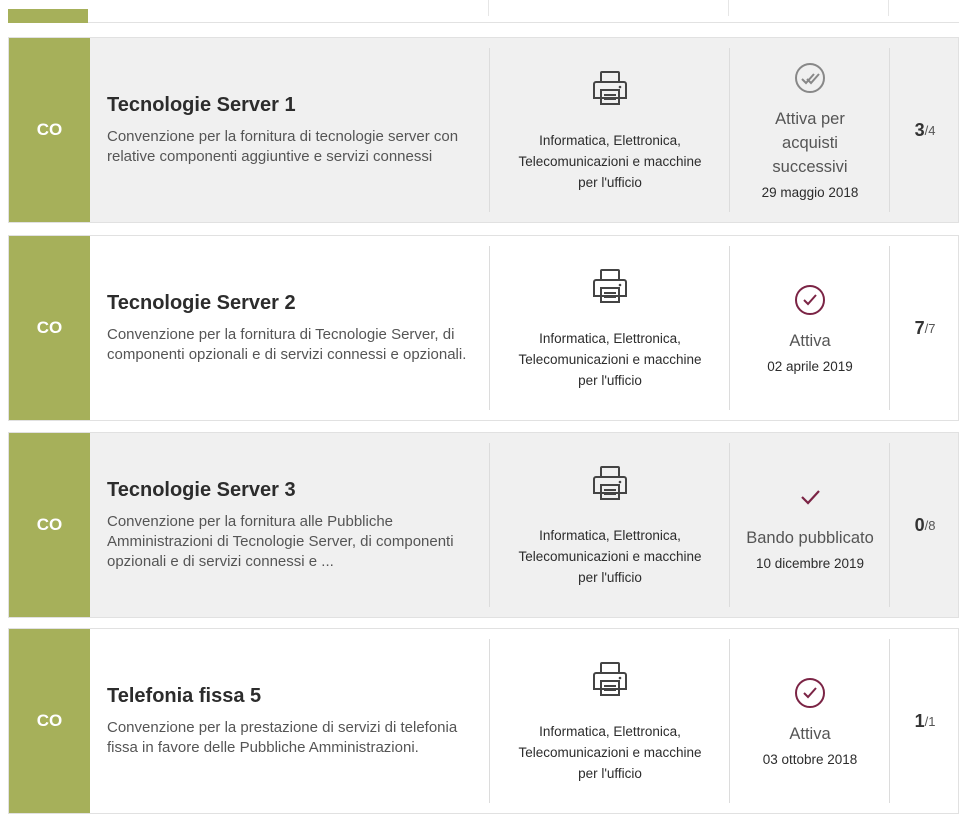  I want to click on lot-count: 1/1, so click(925, 721).